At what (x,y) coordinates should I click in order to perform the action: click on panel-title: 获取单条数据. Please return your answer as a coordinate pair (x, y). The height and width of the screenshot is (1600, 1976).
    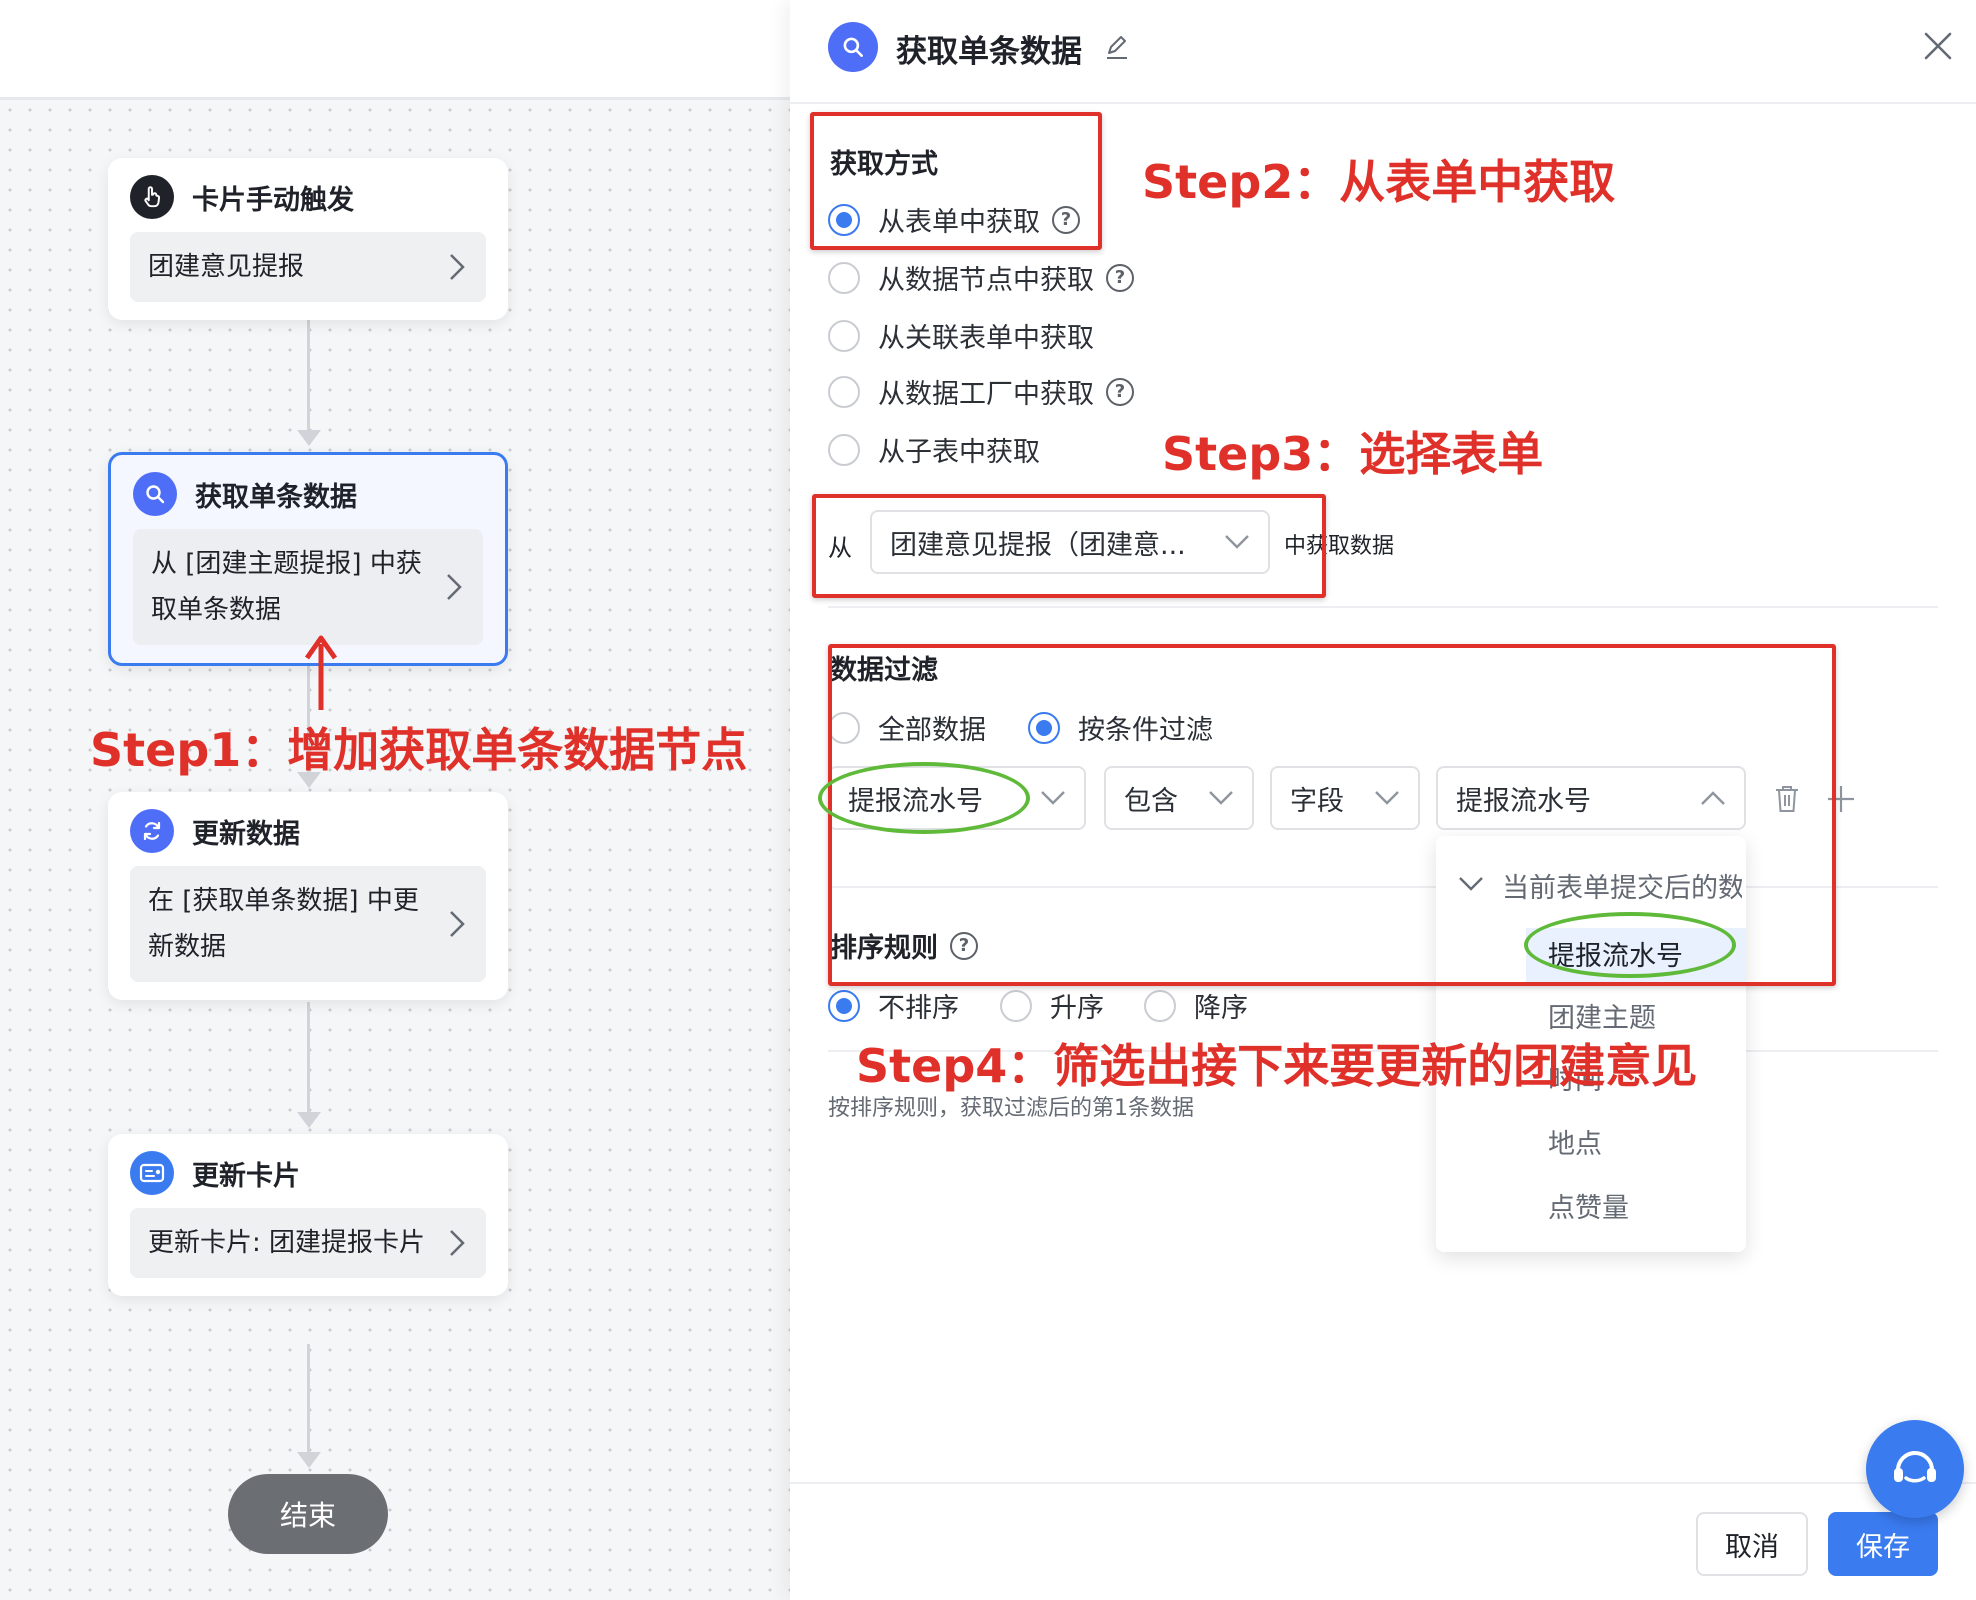
    Looking at the image, I should click on (989, 52).